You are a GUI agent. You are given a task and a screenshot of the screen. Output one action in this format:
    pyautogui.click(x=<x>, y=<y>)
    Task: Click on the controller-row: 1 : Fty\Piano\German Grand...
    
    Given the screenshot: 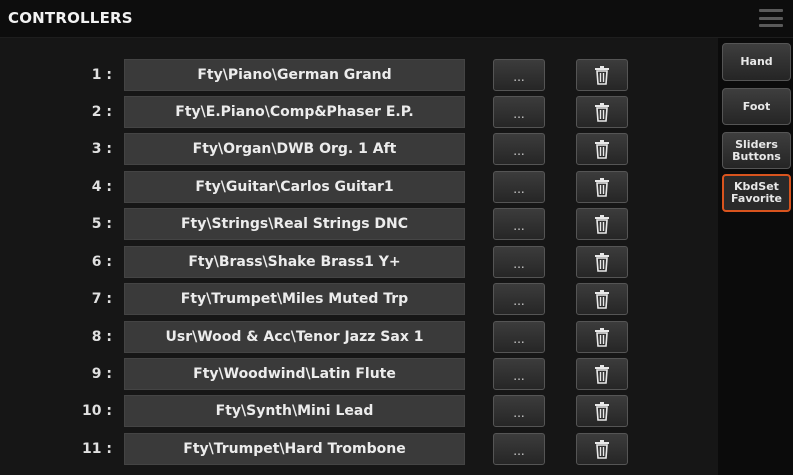 What is the action you would take?
    pyautogui.click(x=359, y=75)
    